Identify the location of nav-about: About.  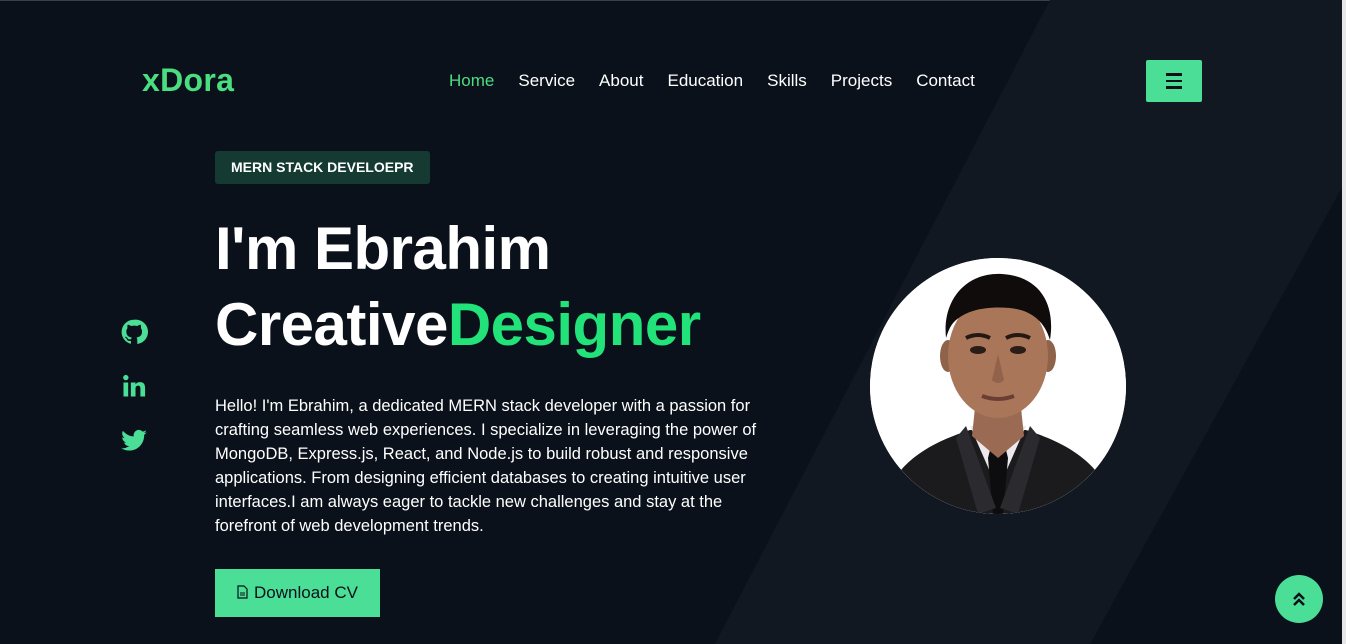
(621, 81).